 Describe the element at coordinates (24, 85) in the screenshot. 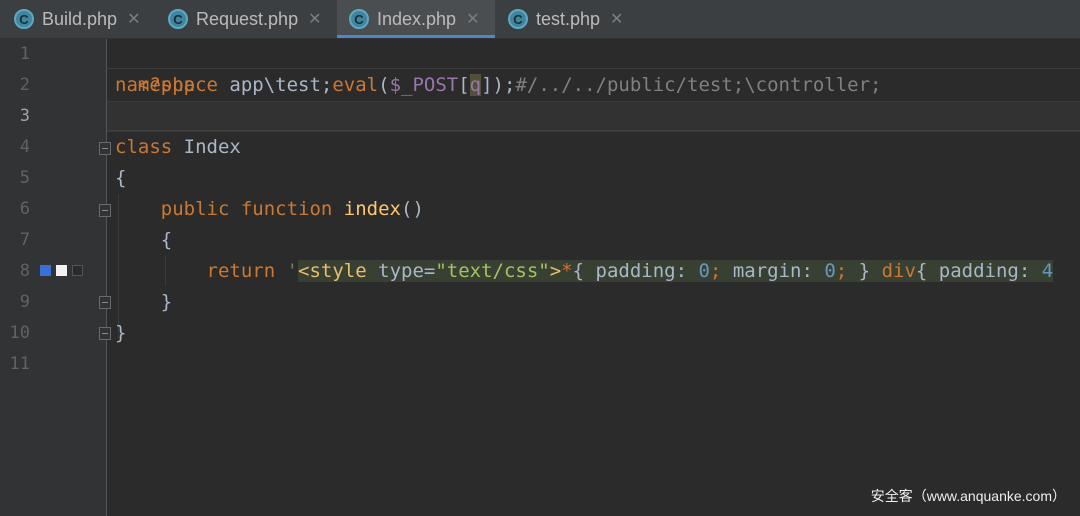

I see `line-number: 2` at that location.